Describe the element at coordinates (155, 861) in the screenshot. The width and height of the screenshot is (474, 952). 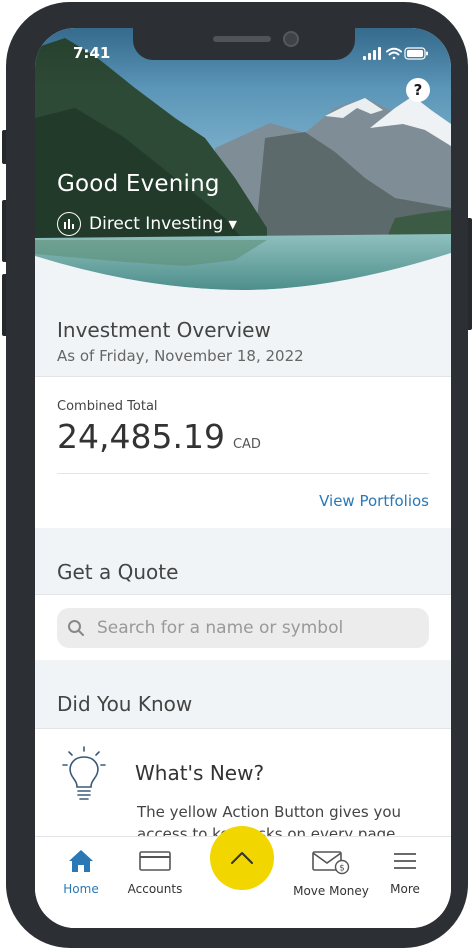
I see `accounts-card-icon` at that location.